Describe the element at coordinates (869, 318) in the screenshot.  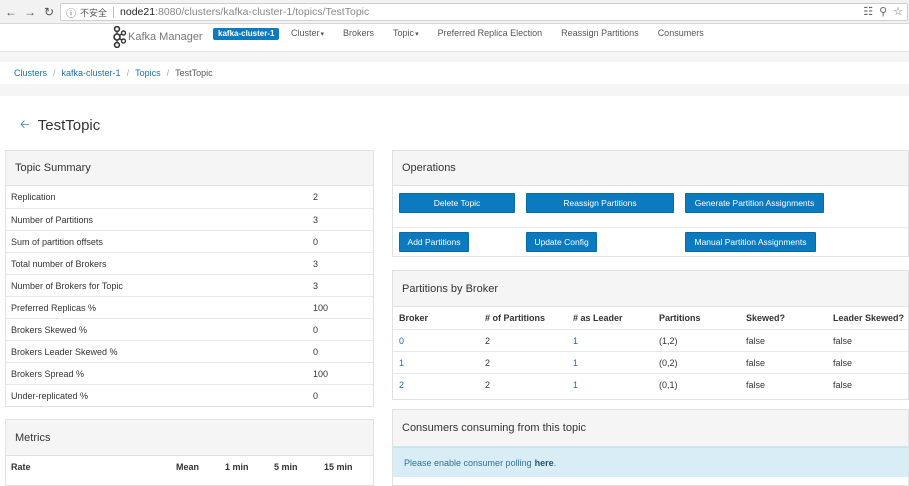
I see `col-leader-skewed: Leader Skewed?` at that location.